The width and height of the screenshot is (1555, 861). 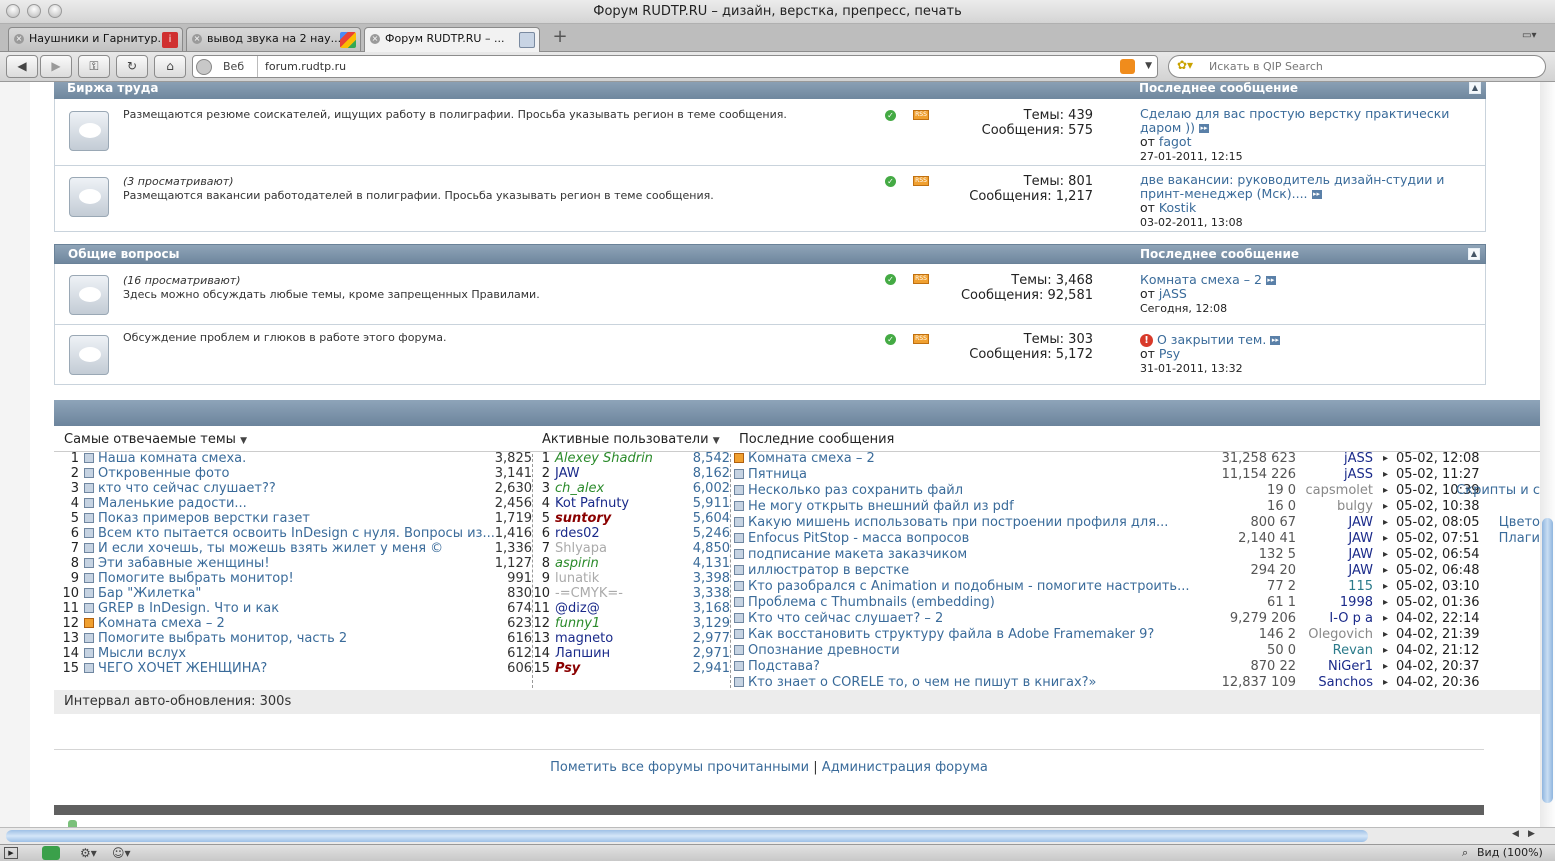 I want to click on user-link: Alexey Shadrin, so click(x=604, y=458).